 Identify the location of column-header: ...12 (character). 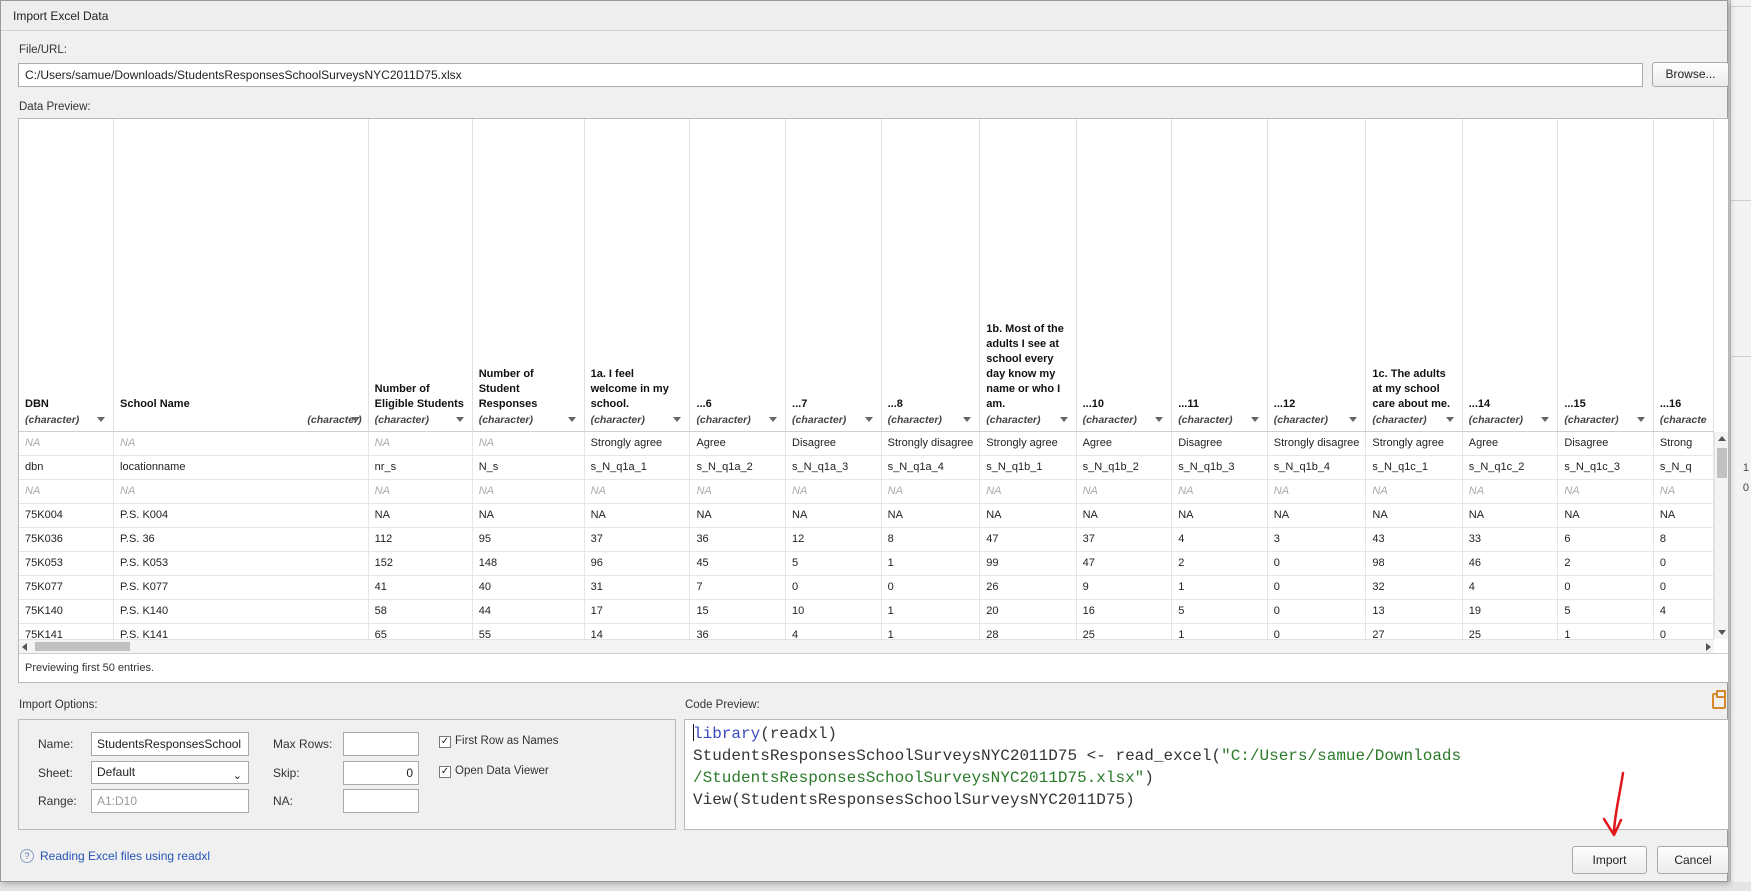
(1317, 275).